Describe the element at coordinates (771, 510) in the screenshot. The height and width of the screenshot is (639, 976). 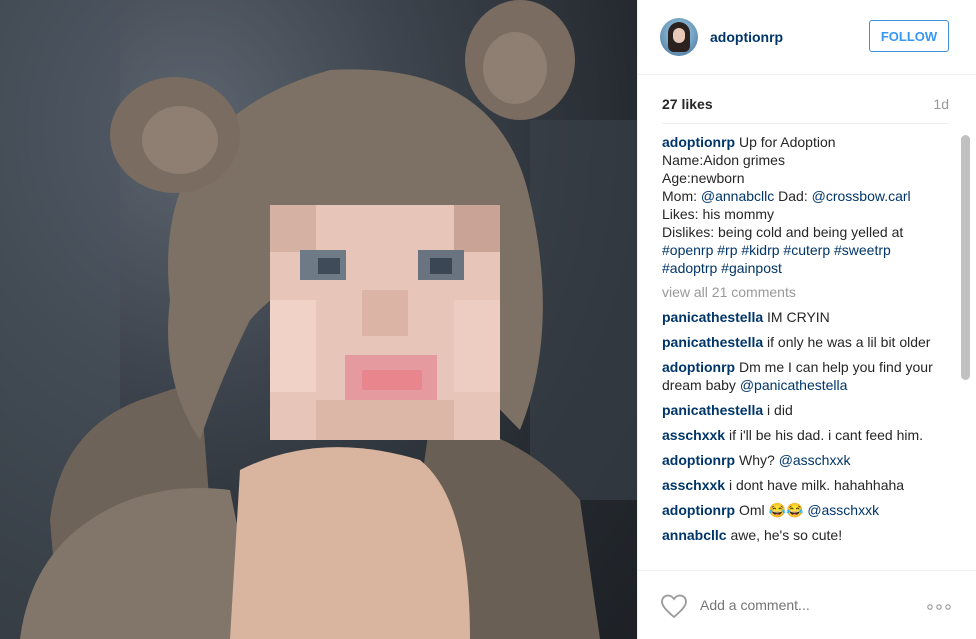
I see `comment-text: Oml 😂😂` at that location.